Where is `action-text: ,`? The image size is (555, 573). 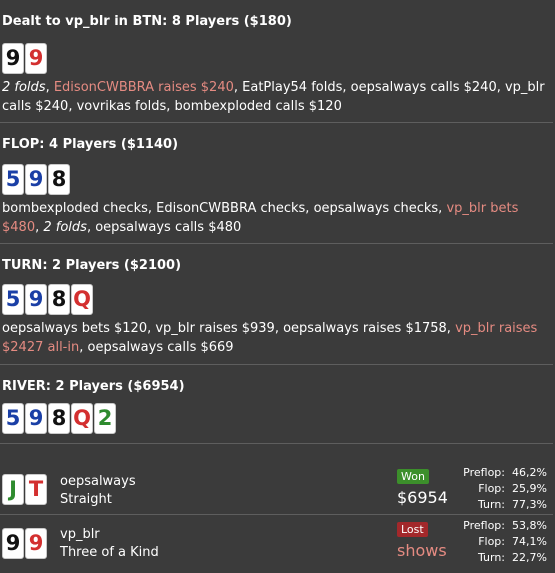
action-text: , is located at coordinates (49, 87).